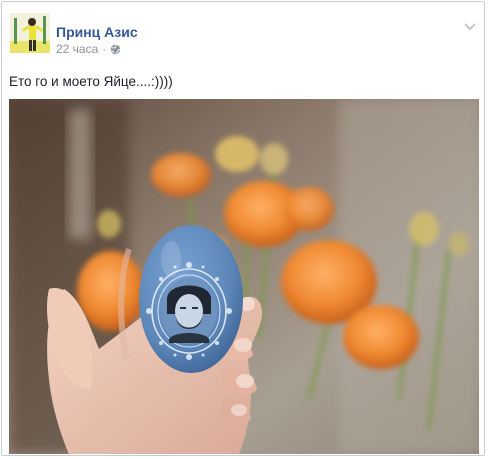 The image size is (488, 459). I want to click on post-meta: 22 часа ·, so click(88, 49).